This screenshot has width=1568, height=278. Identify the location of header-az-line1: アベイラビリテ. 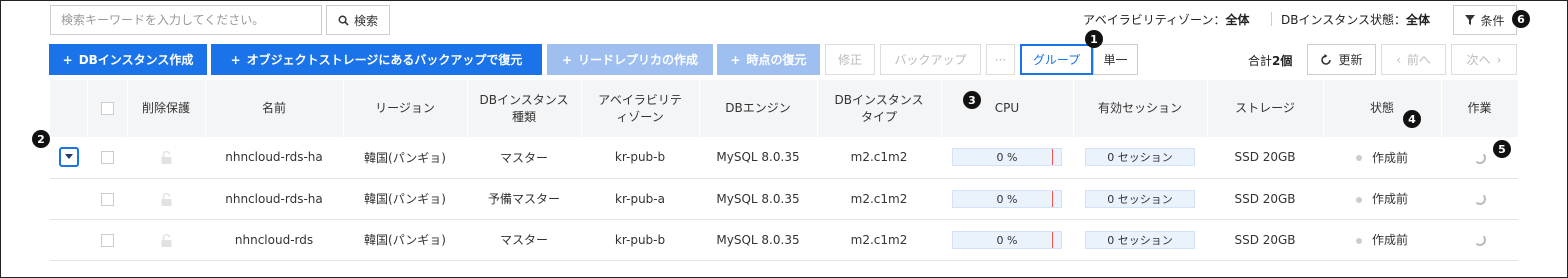
(640, 99).